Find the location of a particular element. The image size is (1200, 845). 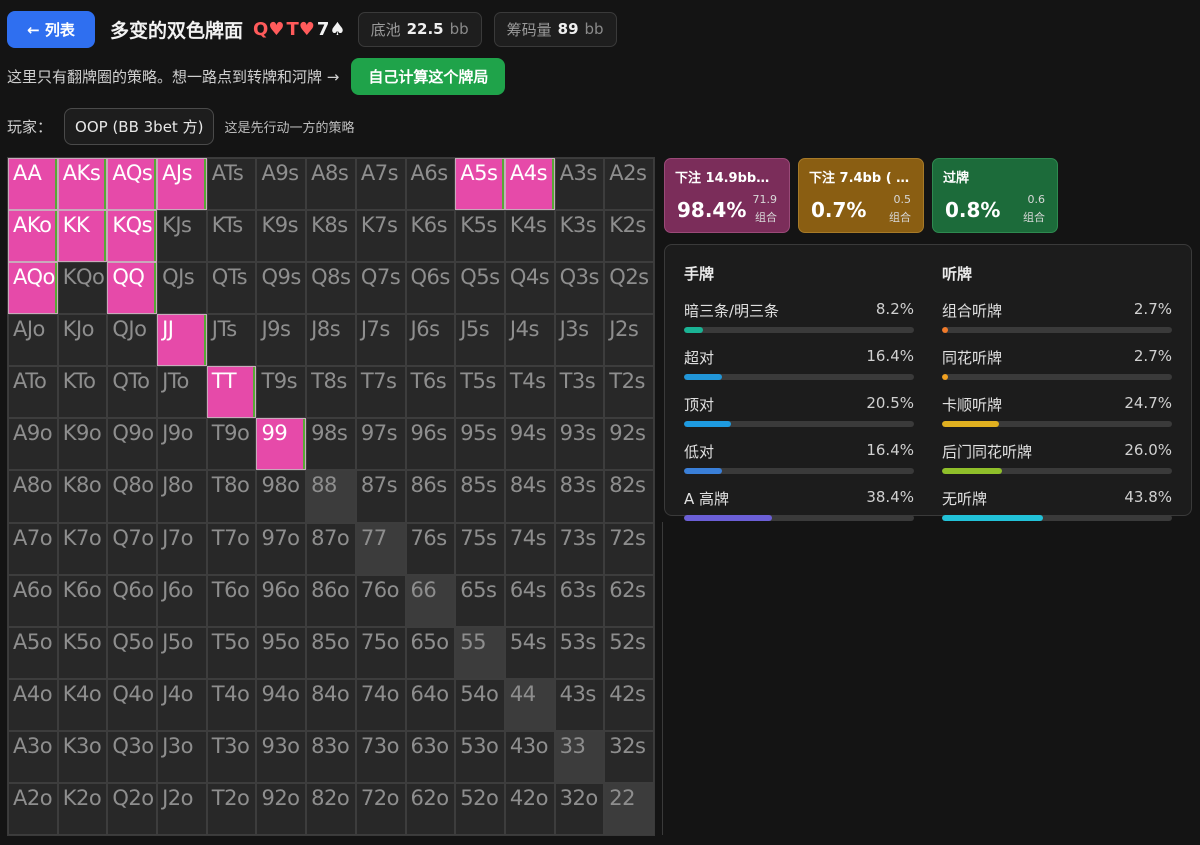

hand-cell-62o: 62o is located at coordinates (430, 808).